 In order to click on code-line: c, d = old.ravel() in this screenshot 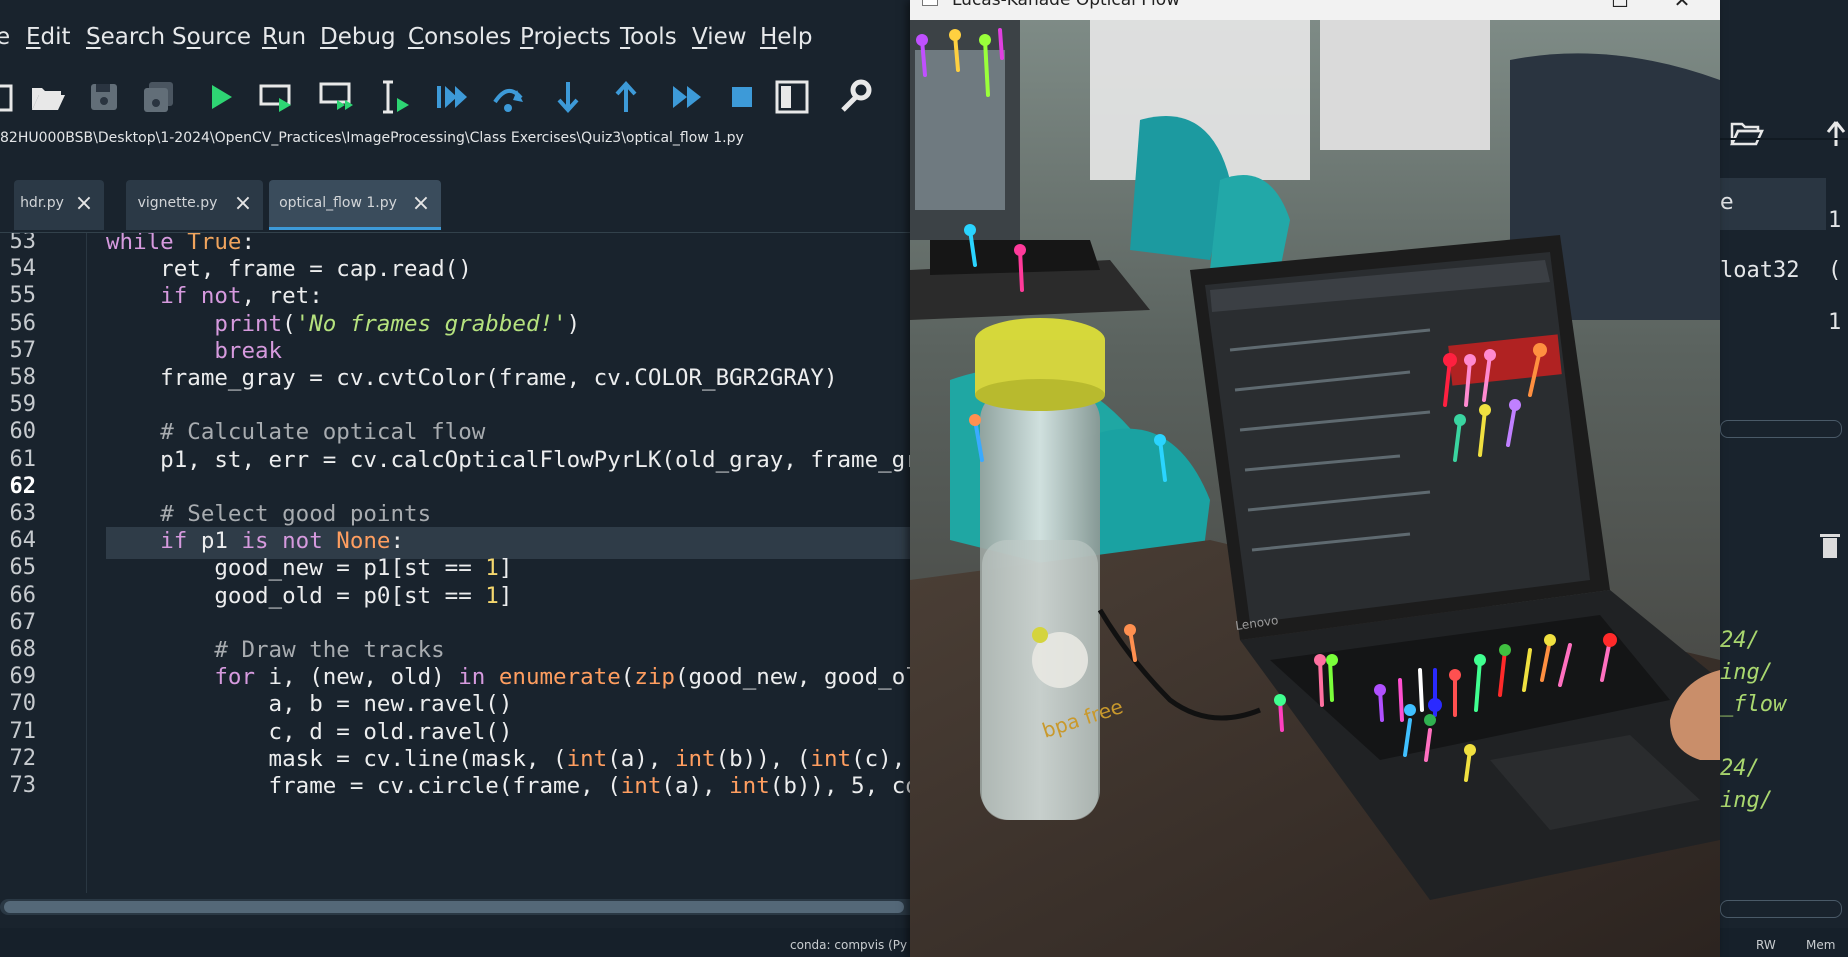, I will do `click(309, 732)`.